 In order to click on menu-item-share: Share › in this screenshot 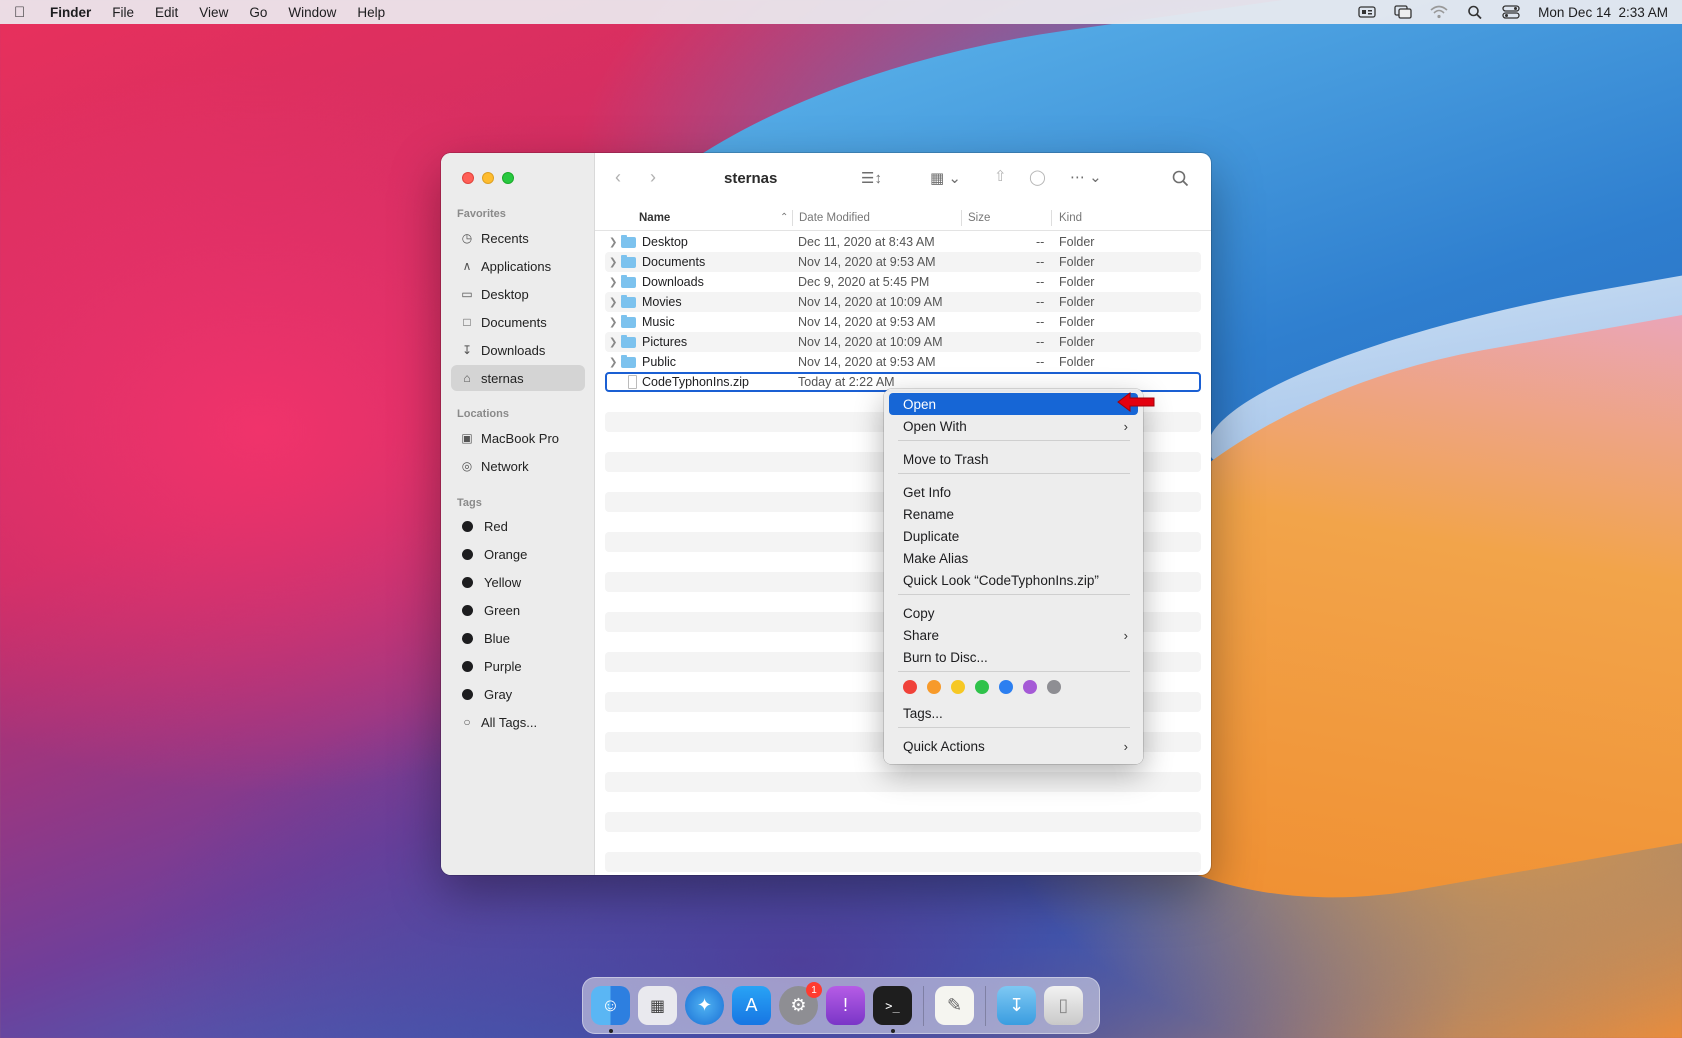, I will do `click(1013, 635)`.